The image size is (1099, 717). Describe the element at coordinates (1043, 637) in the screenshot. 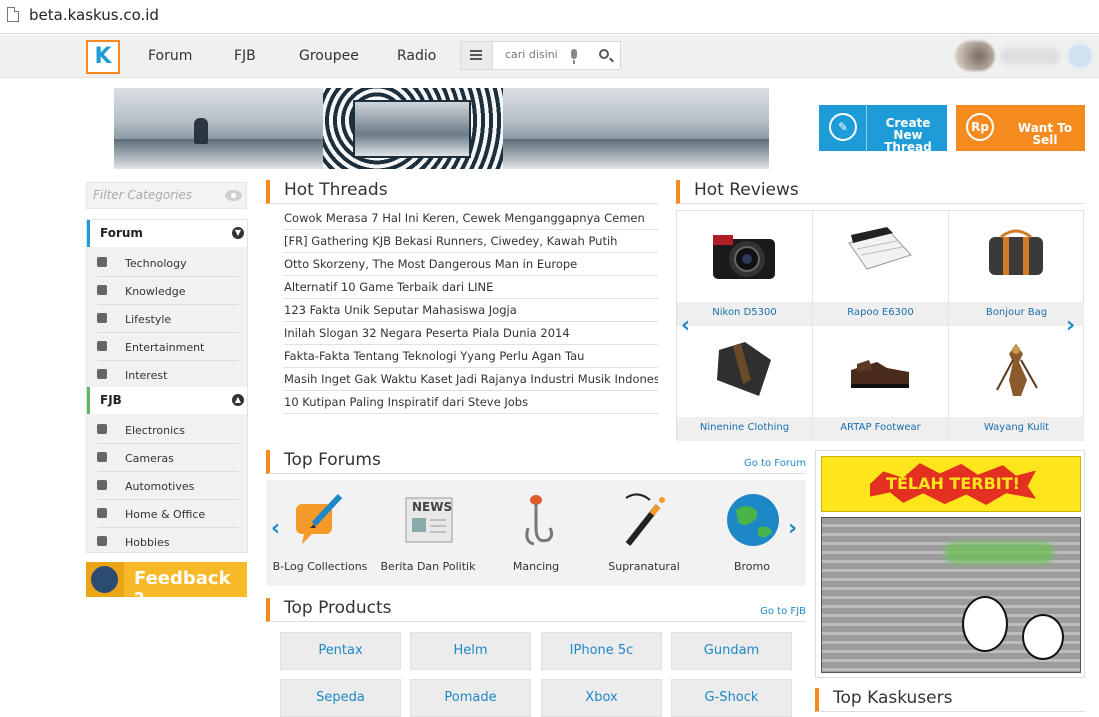

I see `cartoon-character` at that location.